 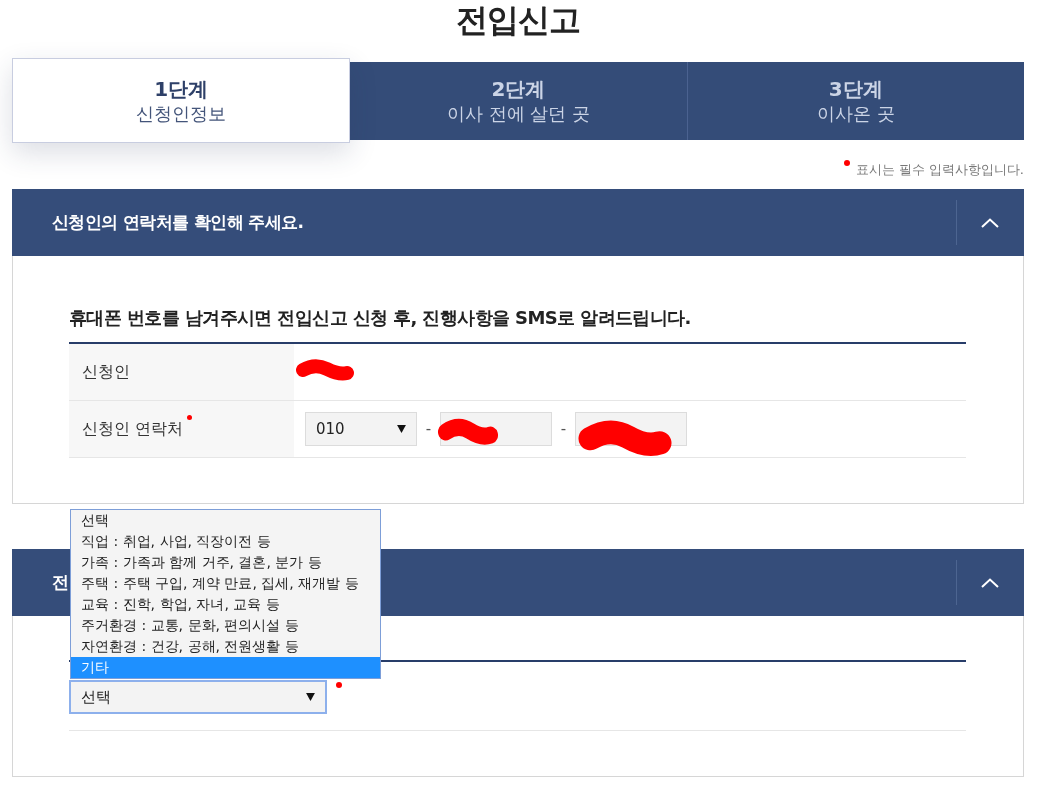 What do you see at coordinates (518, 20) in the screenshot?
I see `page-title: 전입신고` at bounding box center [518, 20].